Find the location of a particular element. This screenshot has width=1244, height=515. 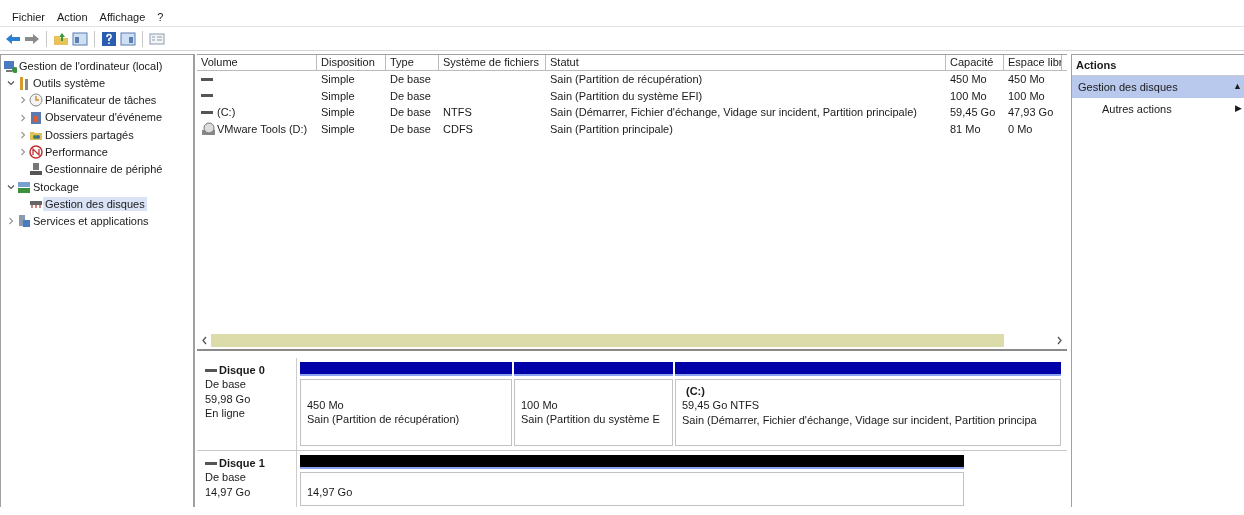

menu-item: Fichier is located at coordinates (28, 17).